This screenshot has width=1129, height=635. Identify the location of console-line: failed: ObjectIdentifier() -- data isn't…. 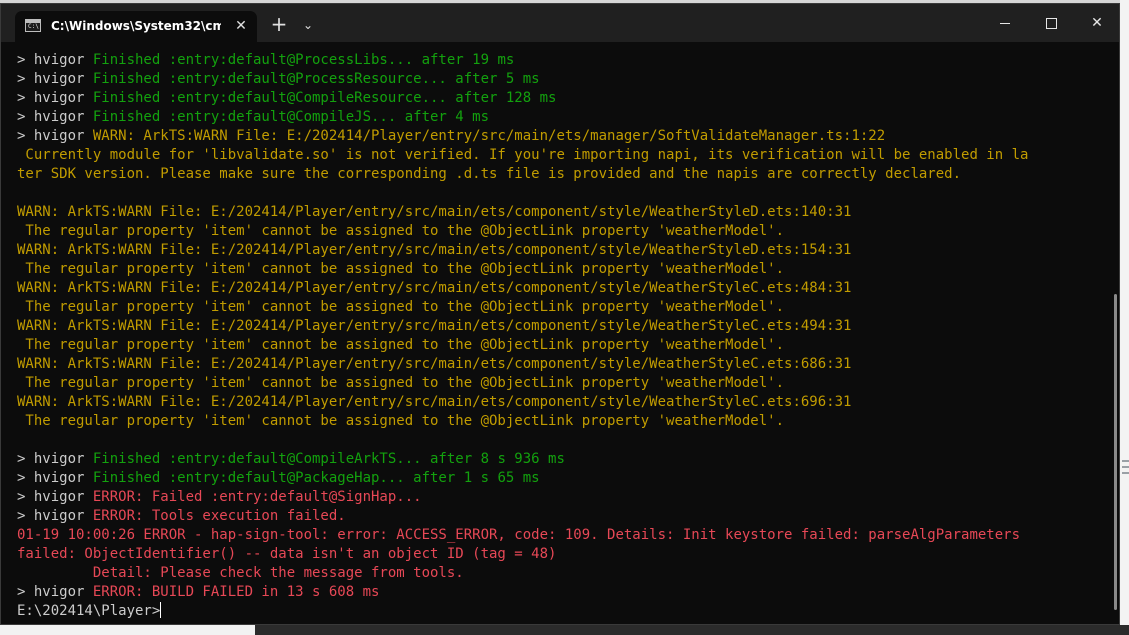
(562, 554).